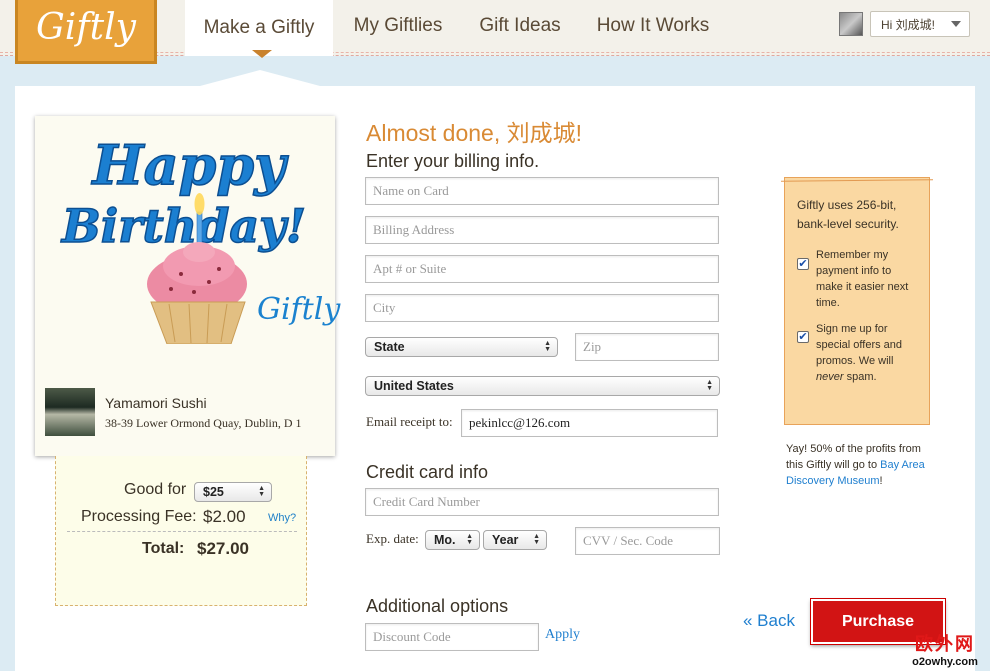 This screenshot has width=990, height=671. I want to click on merchant-name: Yamamori Sushi, so click(156, 403).